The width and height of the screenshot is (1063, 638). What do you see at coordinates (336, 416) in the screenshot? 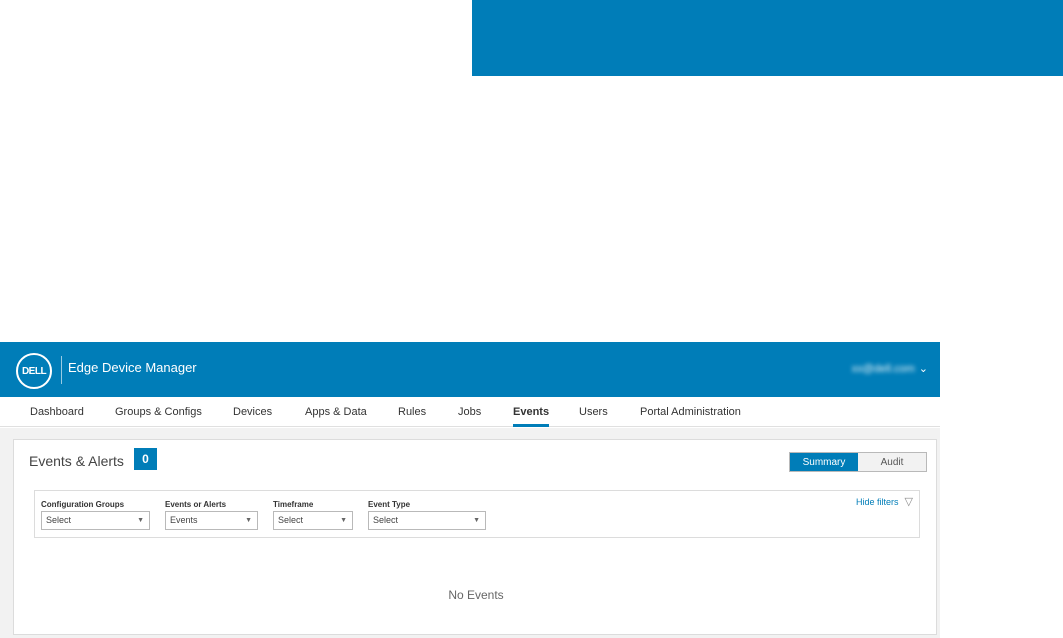
I see `nav-item-apps-data: Apps & Data` at bounding box center [336, 416].